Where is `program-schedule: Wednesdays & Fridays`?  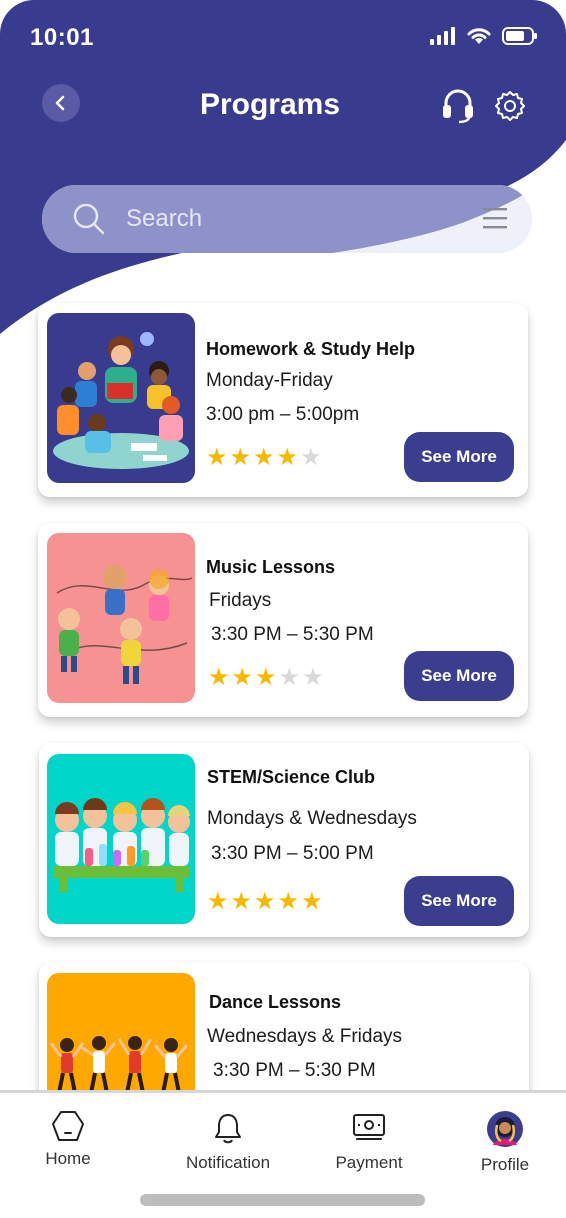 program-schedule: Wednesdays & Fridays is located at coordinates (305, 1036).